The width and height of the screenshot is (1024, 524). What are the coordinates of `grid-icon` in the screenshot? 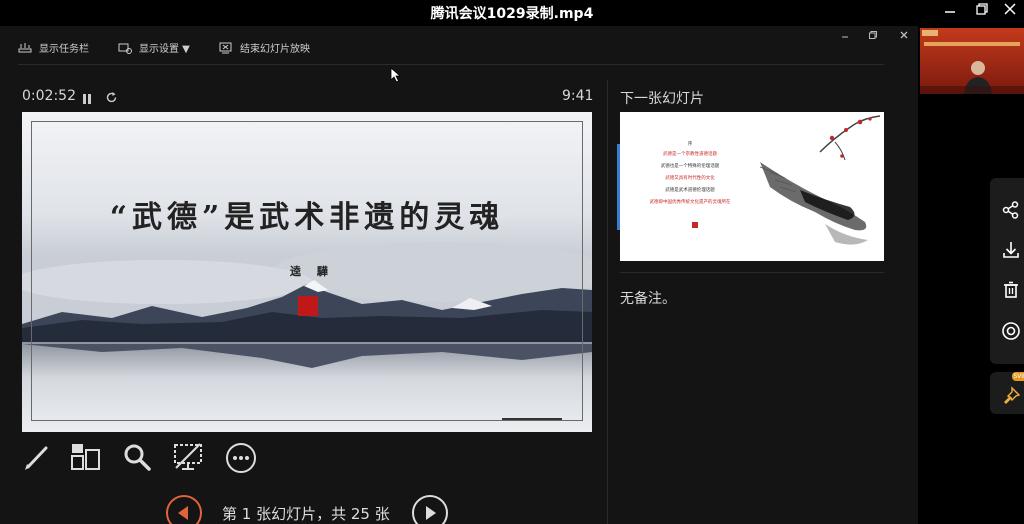 It's located at (85, 457).